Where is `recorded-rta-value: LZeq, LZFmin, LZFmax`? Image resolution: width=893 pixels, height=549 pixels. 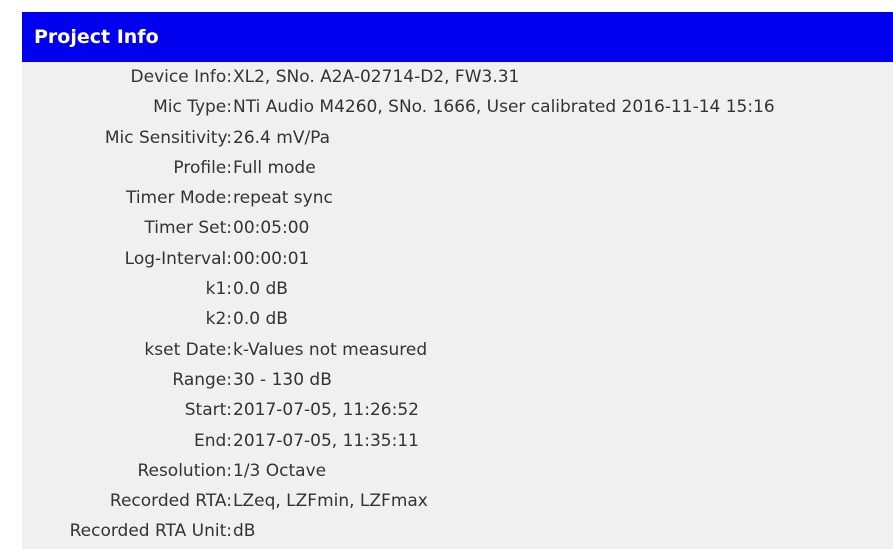 recorded-rta-value: LZeq, LZFmin, LZFmax is located at coordinates (330, 501).